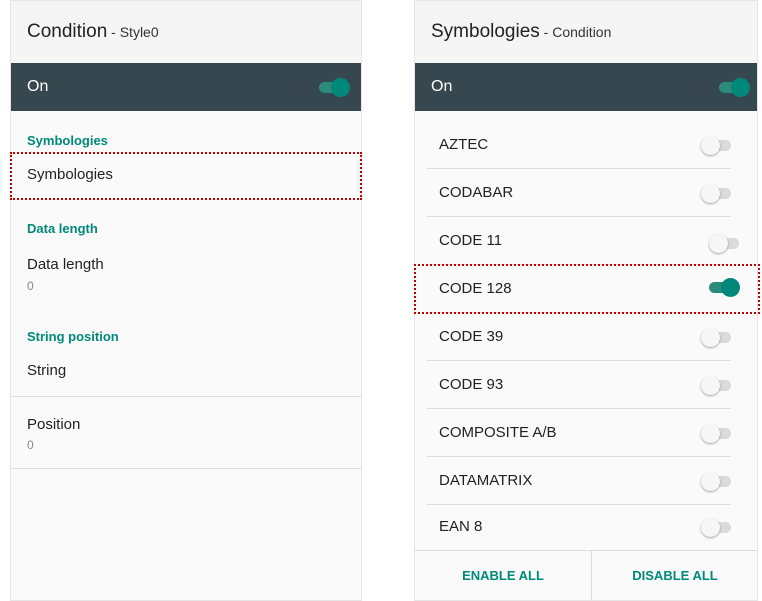 The image size is (762, 601). What do you see at coordinates (30, 445) in the screenshot?
I see `position-value: 0` at bounding box center [30, 445].